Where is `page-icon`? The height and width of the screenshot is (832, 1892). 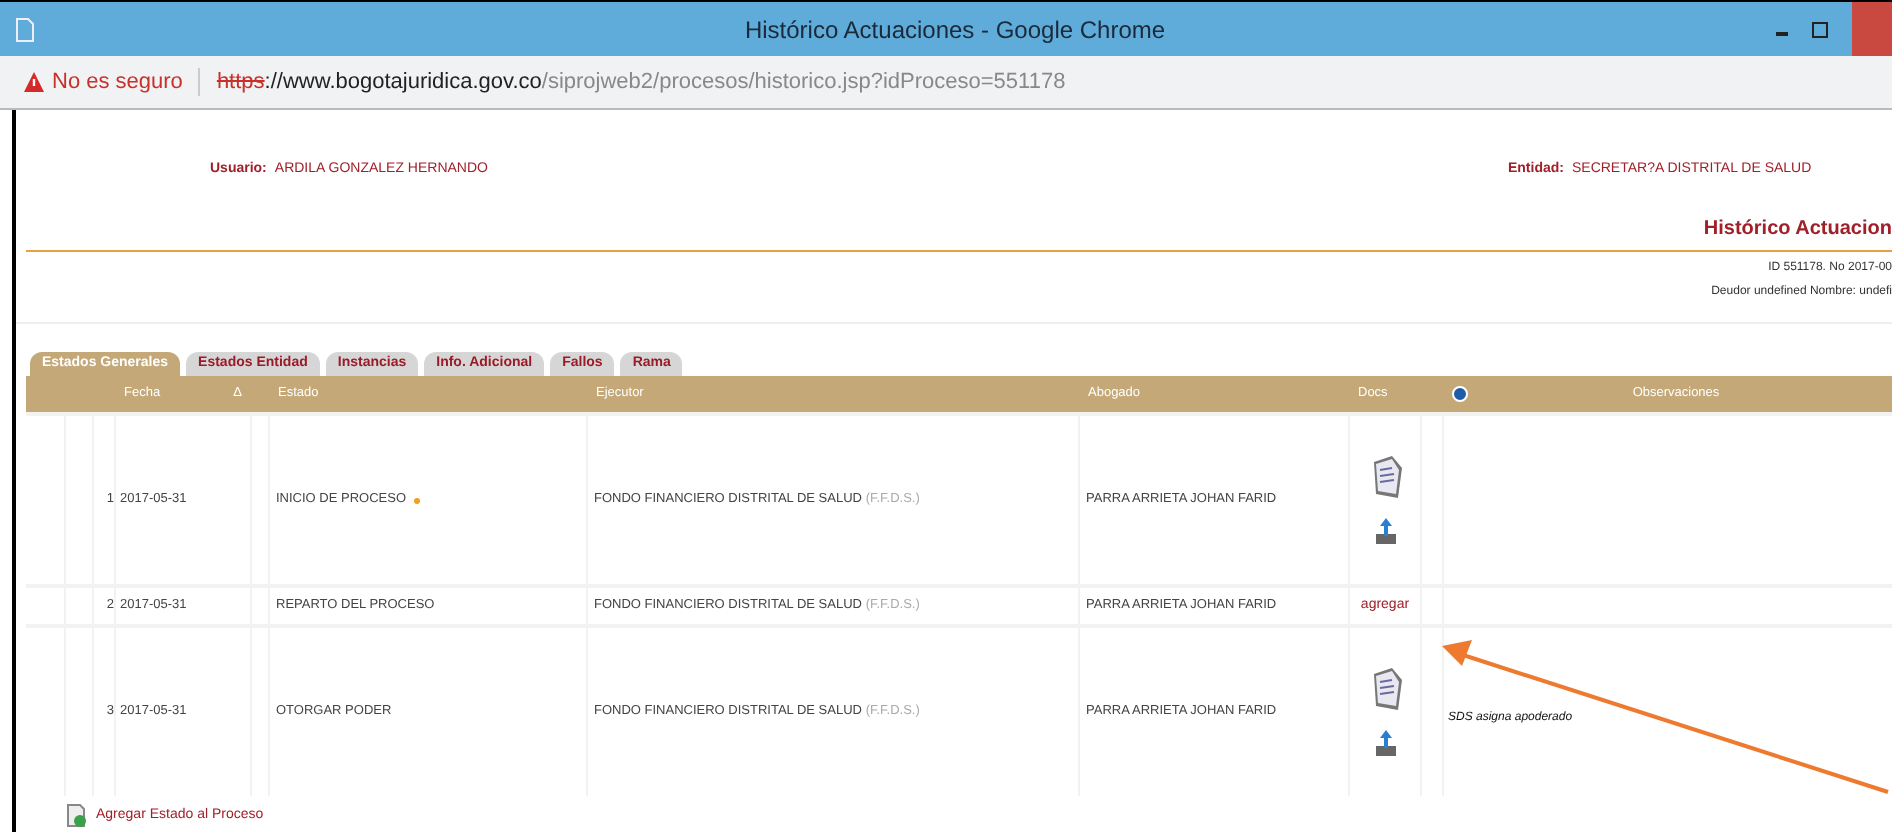 page-icon is located at coordinates (25, 29).